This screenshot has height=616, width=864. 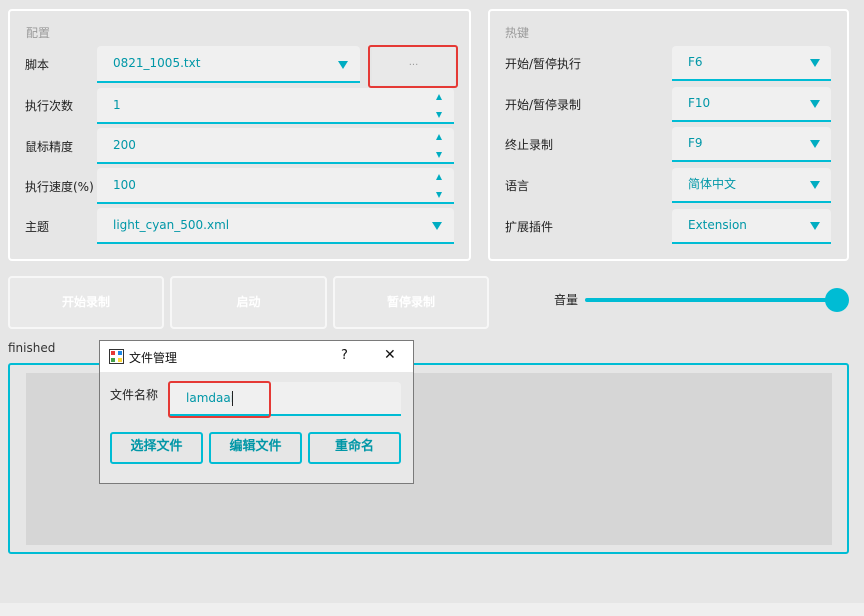 What do you see at coordinates (116, 356) in the screenshot?
I see `app-icon` at bounding box center [116, 356].